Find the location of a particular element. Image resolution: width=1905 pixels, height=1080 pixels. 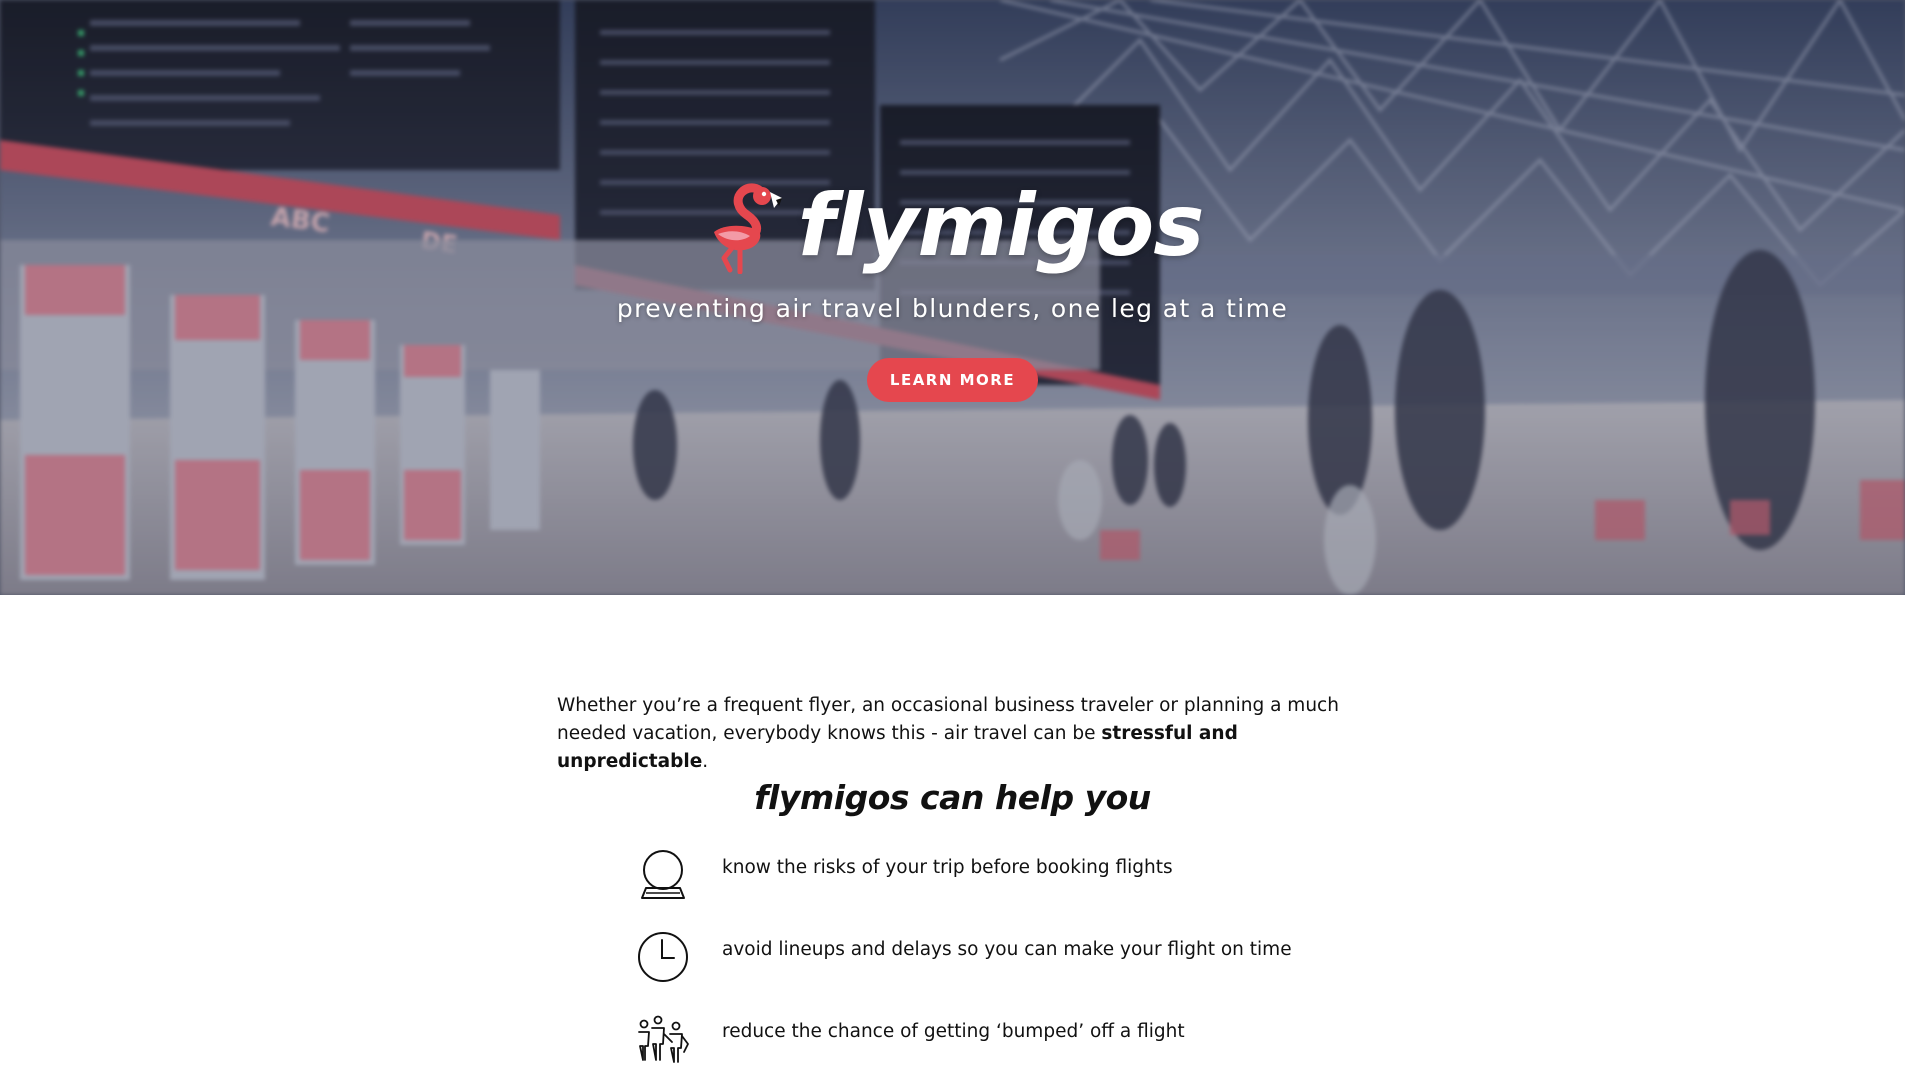

brand-wordmark: flymigos is located at coordinates (1001, 226).